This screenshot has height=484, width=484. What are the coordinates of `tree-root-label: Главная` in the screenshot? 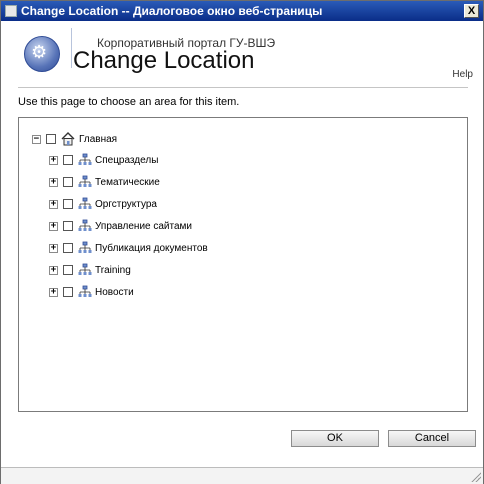 It's located at (98, 139).